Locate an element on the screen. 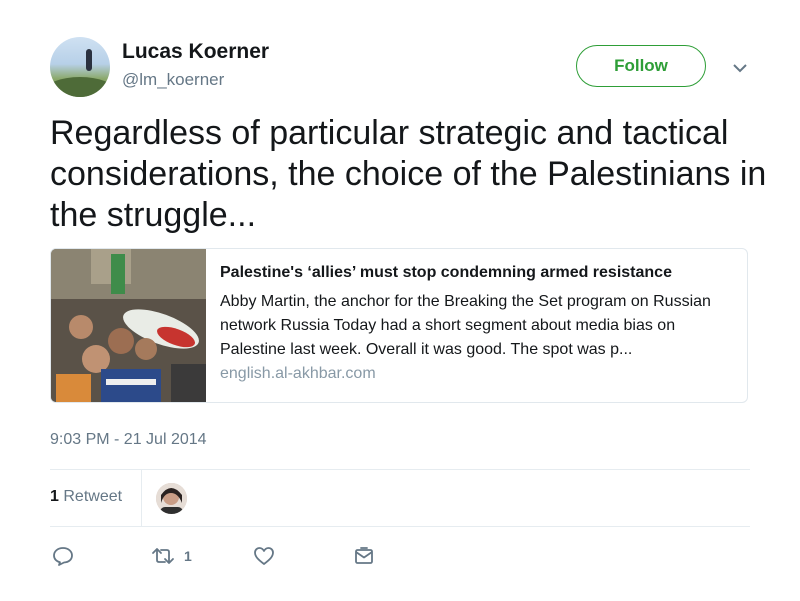 This screenshot has height=601, width=800. retweet-count: 1 is located at coordinates (188, 556).